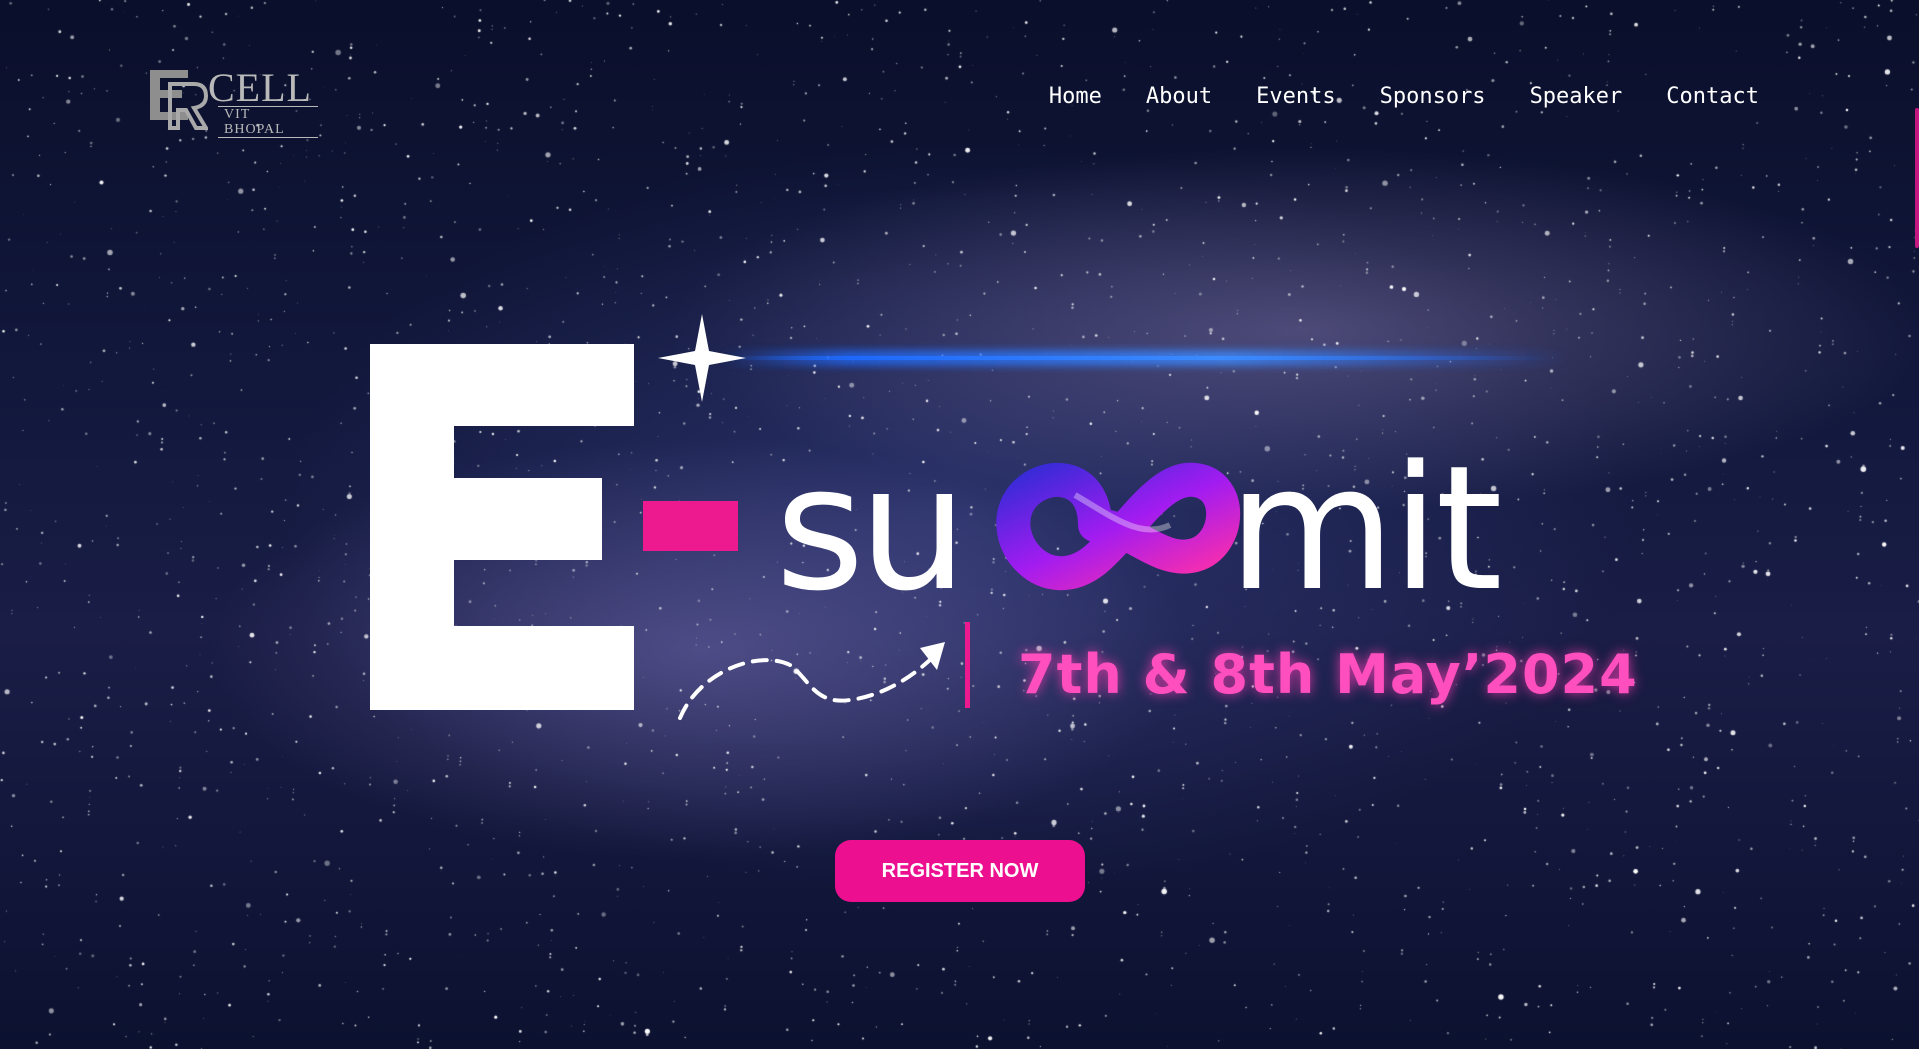 The width and height of the screenshot is (1919, 1049). I want to click on divider-bar, so click(967, 665).